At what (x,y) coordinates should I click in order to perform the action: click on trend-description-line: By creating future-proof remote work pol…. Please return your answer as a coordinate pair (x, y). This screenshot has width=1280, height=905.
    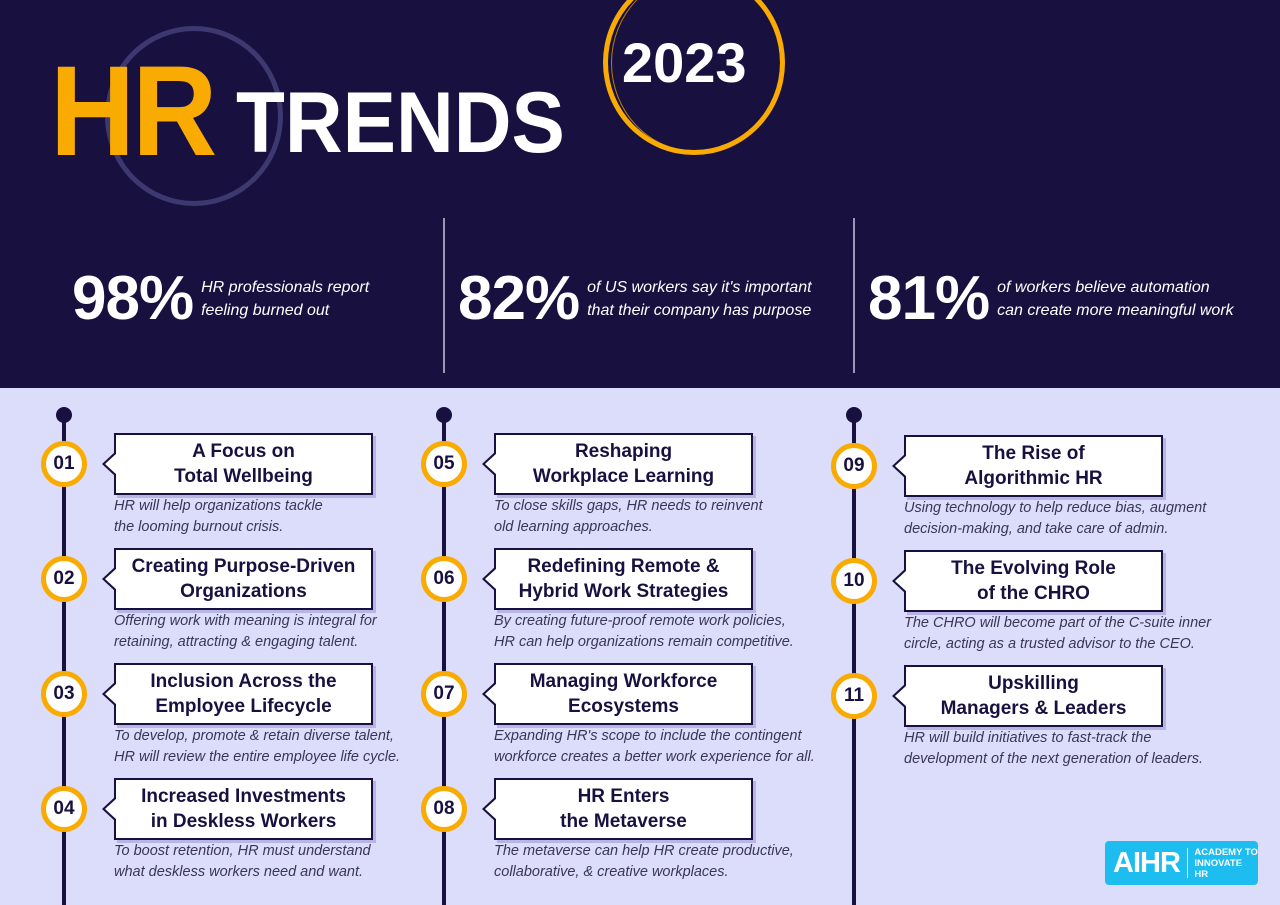
    Looking at the image, I should click on (640, 621).